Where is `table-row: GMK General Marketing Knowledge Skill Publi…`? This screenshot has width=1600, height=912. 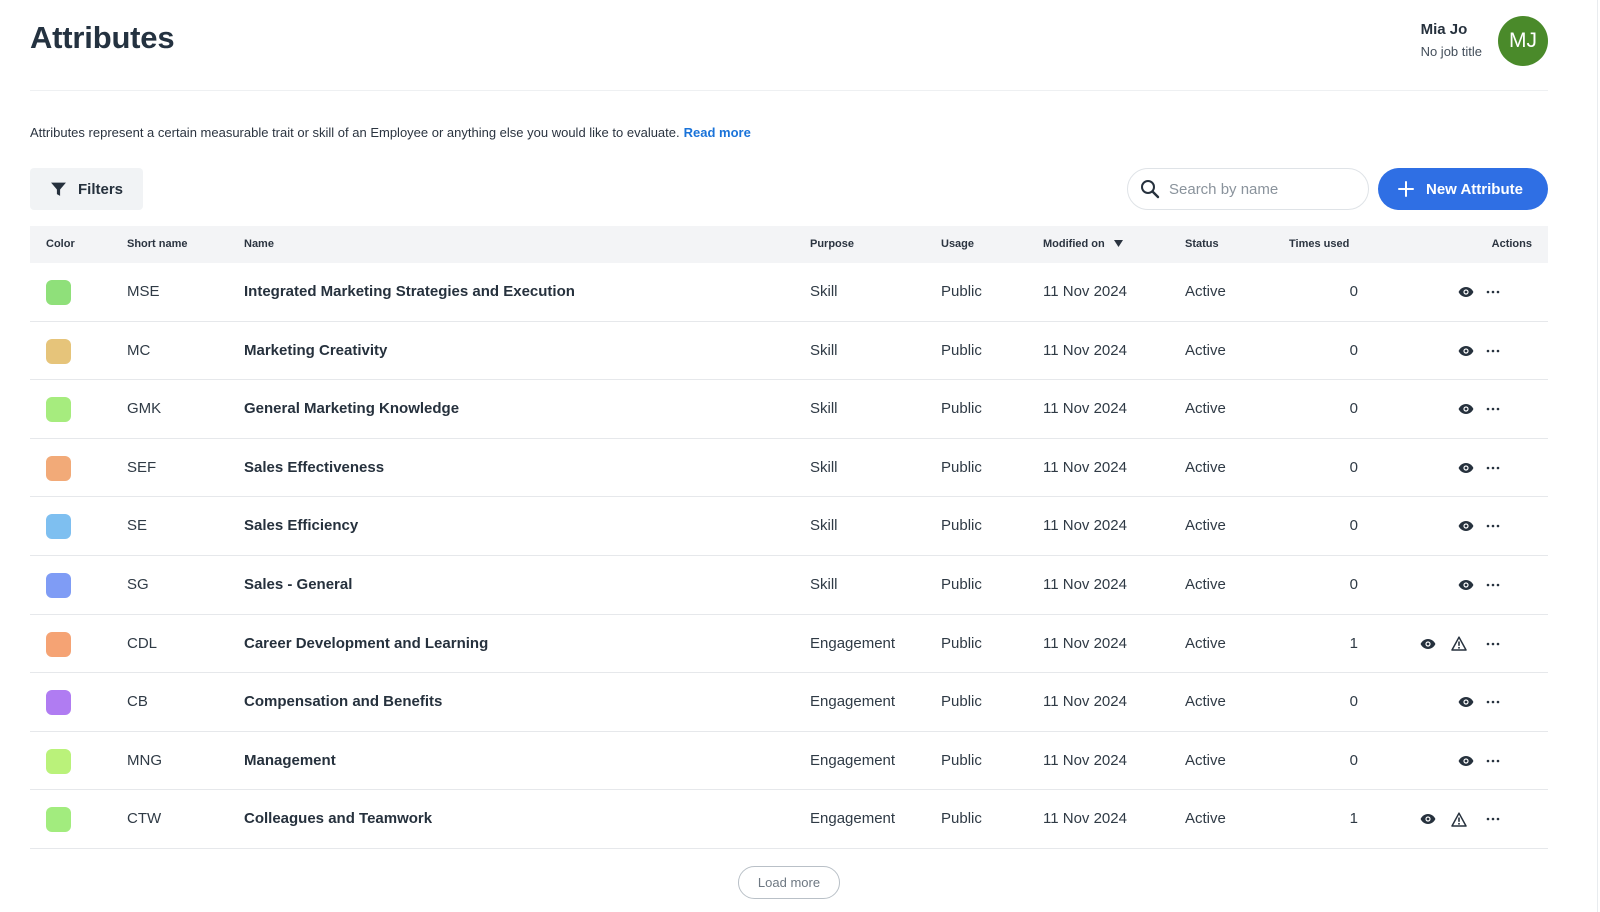 table-row: GMK General Marketing Knowledge Skill Publi… is located at coordinates (789, 409).